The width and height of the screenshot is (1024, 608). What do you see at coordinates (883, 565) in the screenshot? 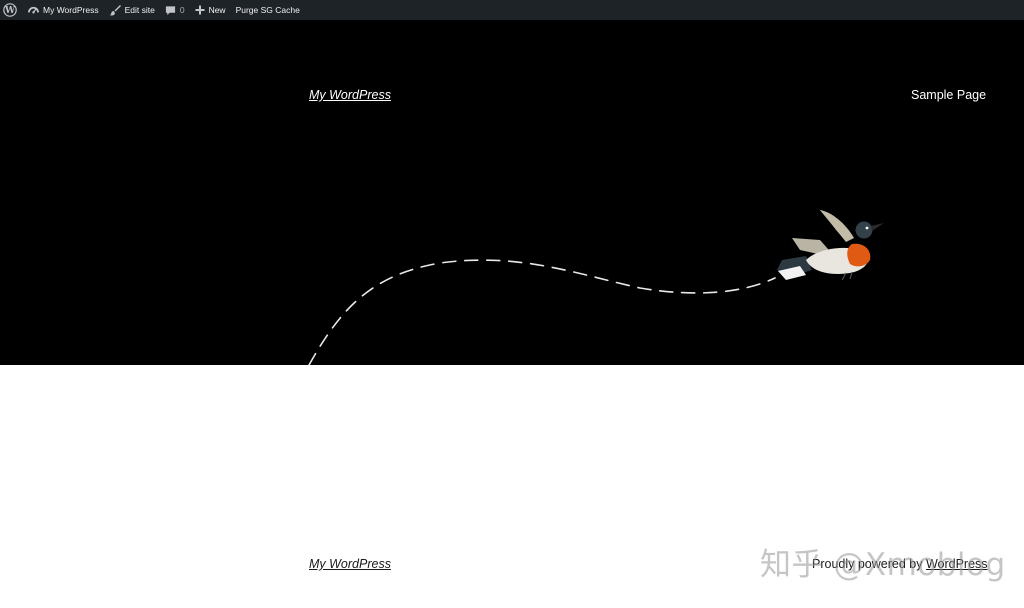
I see `watermark: 知乎 @Xmoblog` at bounding box center [883, 565].